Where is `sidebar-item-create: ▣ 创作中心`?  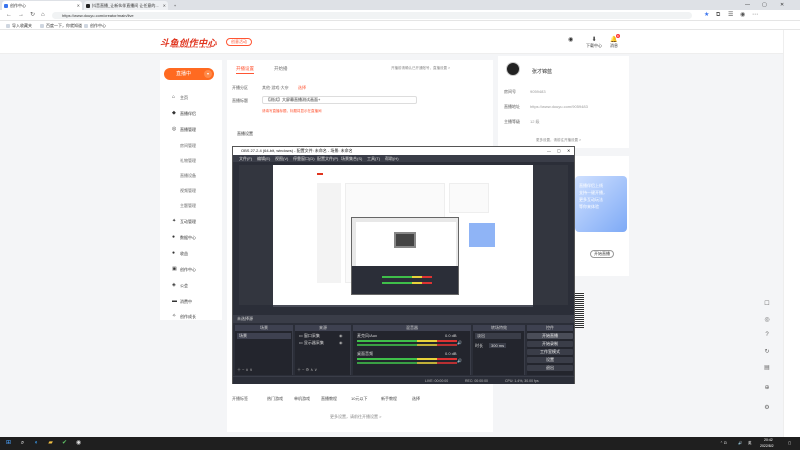
sidebar-item-create: ▣ 创作中心 is located at coordinates (184, 270).